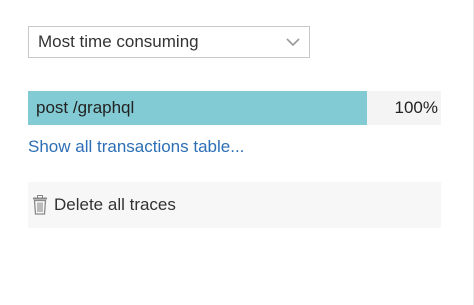 Image resolution: width=474 pixels, height=305 pixels. I want to click on chevron-down-icon, so click(293, 42).